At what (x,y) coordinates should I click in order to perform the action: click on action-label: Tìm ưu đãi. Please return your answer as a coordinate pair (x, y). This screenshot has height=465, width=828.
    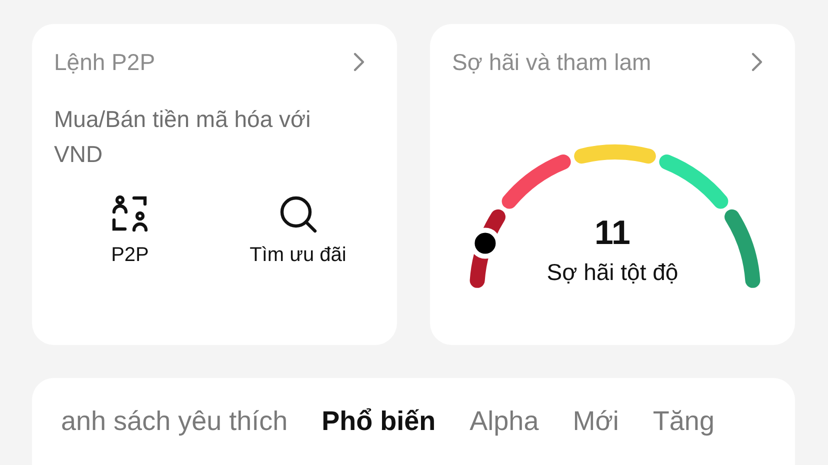
    Looking at the image, I should click on (298, 255).